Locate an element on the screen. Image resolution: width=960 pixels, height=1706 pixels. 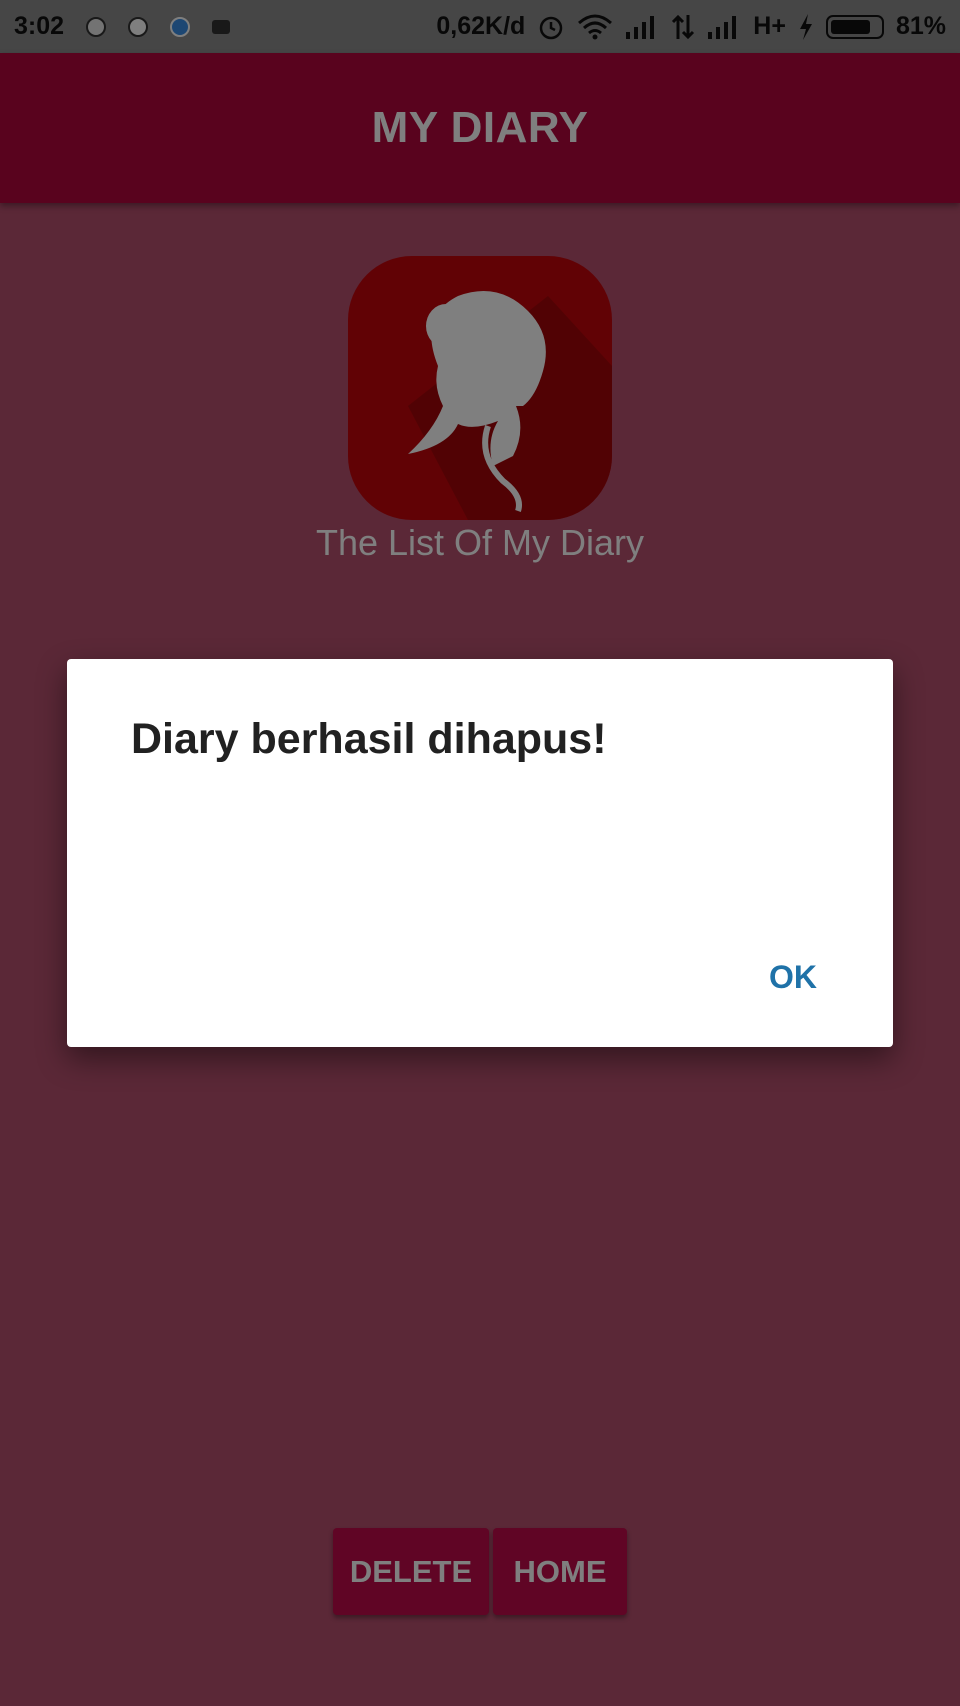
dialog-message: Diary berhasil dihapus! is located at coordinates (369, 739).